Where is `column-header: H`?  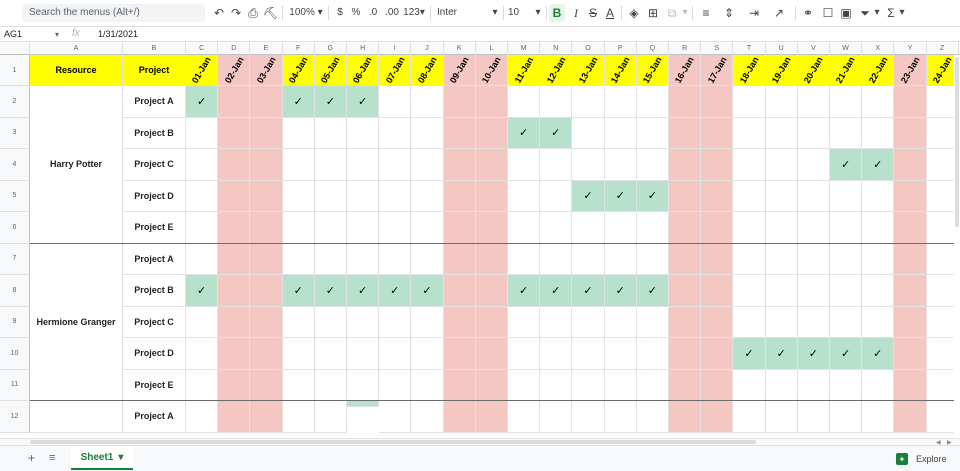 column-header: H is located at coordinates (363, 48).